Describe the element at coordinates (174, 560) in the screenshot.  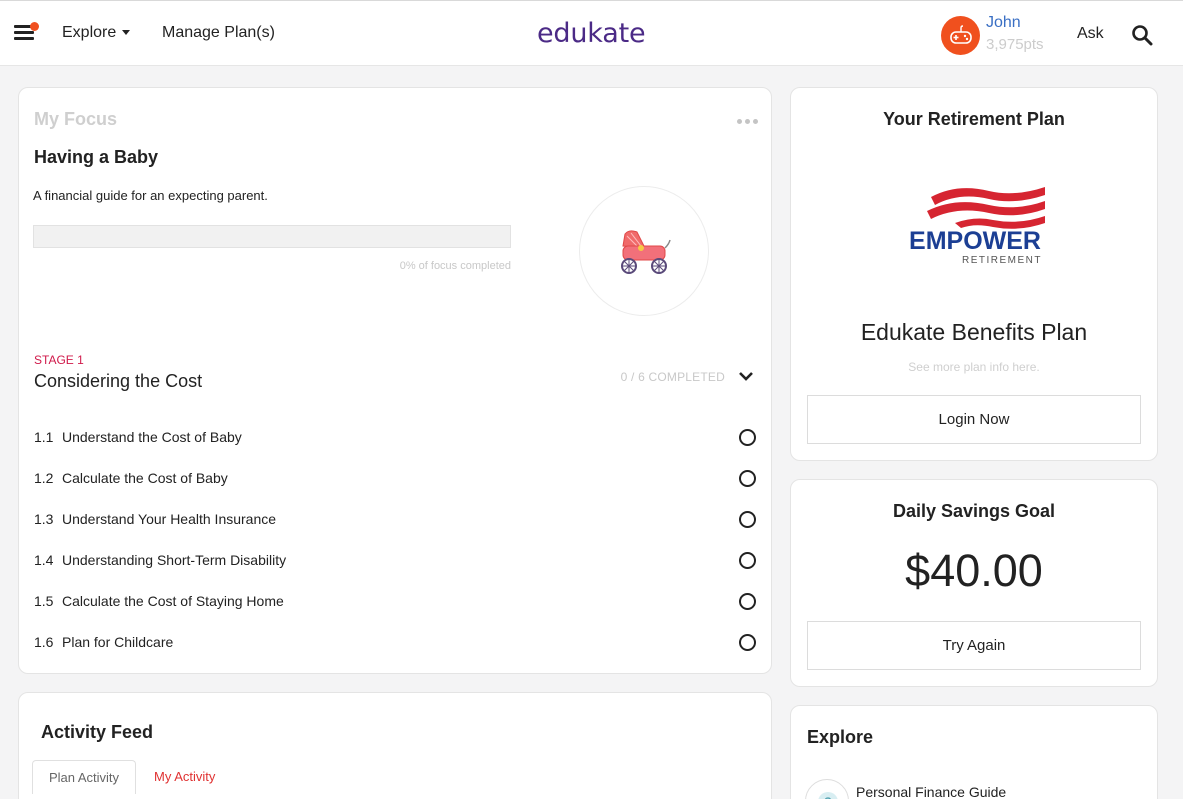
I see `task-label: Understanding Short-Term Disability` at that location.